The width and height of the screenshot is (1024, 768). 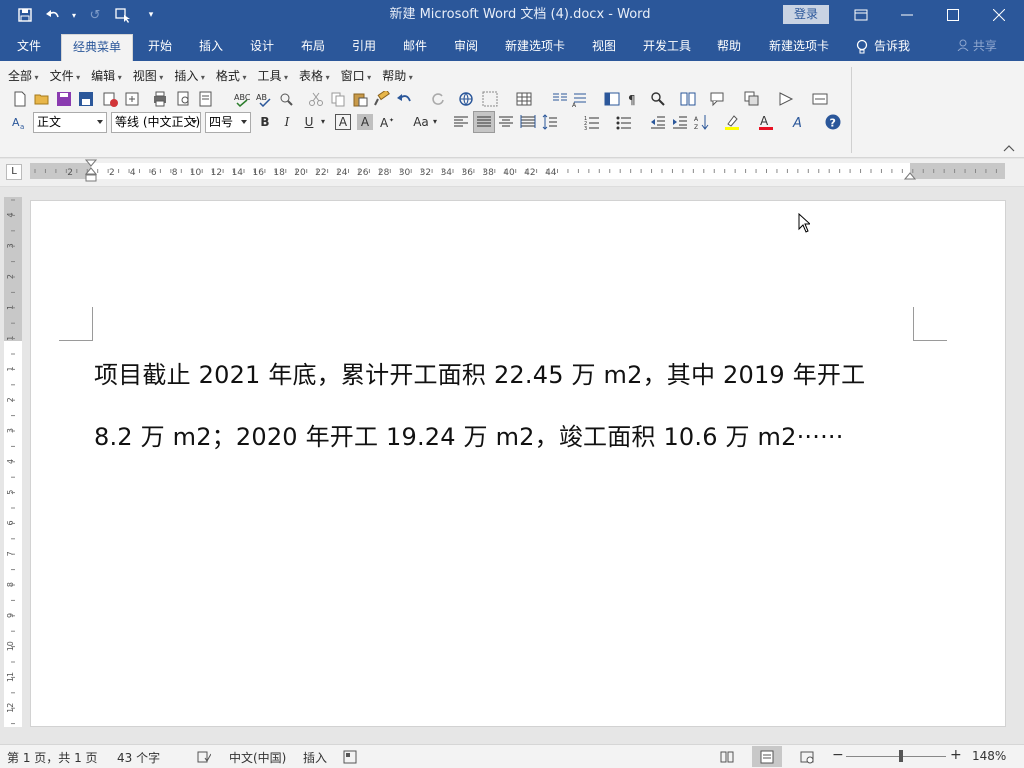 I want to click on columns-icon, so click(x=560, y=99).